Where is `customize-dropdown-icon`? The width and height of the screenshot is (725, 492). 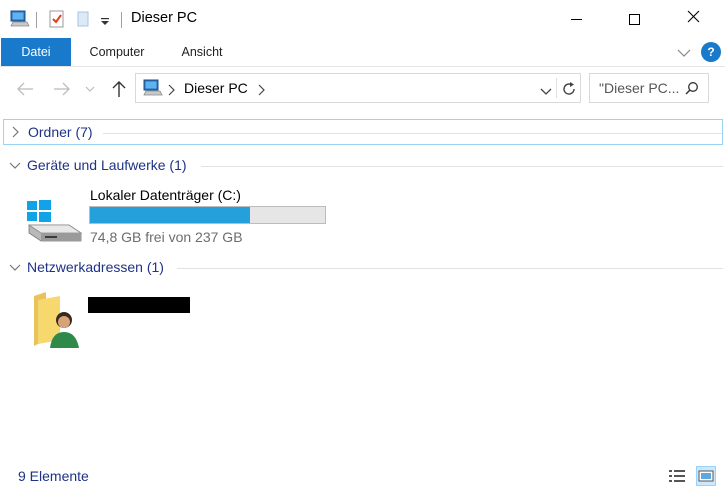 customize-dropdown-icon is located at coordinates (105, 19).